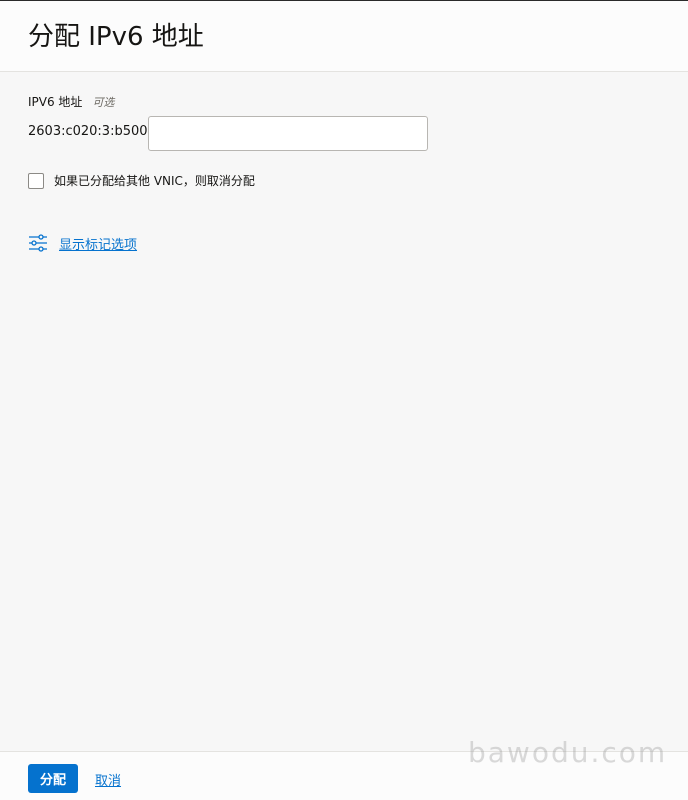 The width and height of the screenshot is (688, 800). Describe the element at coordinates (53, 778) in the screenshot. I see `assign-button: 分配` at that location.